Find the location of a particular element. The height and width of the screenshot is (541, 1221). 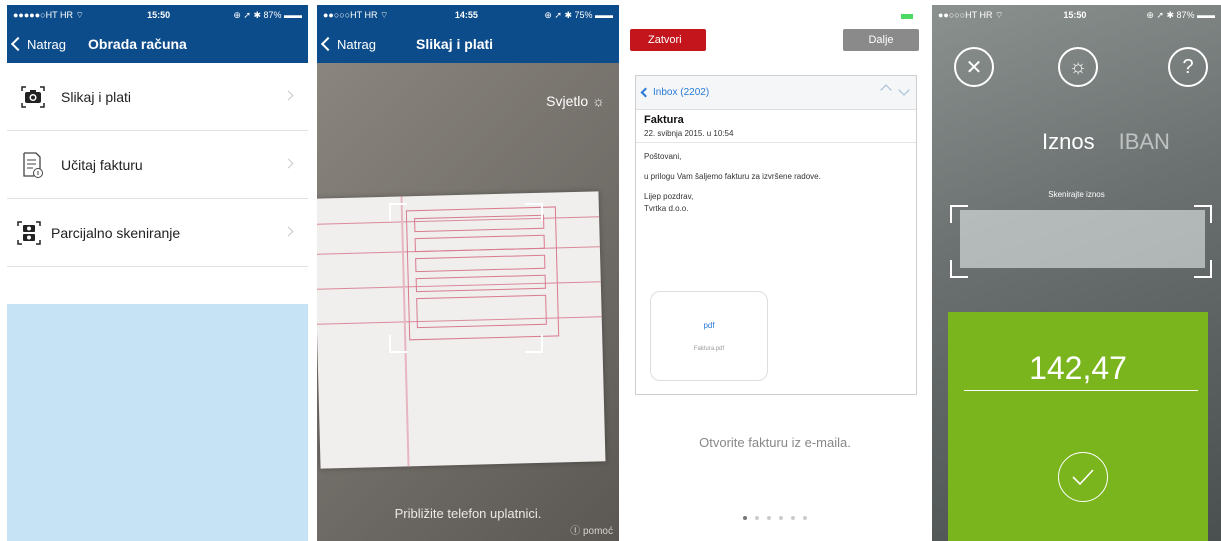

chevron-up-icon is located at coordinates (886, 90).